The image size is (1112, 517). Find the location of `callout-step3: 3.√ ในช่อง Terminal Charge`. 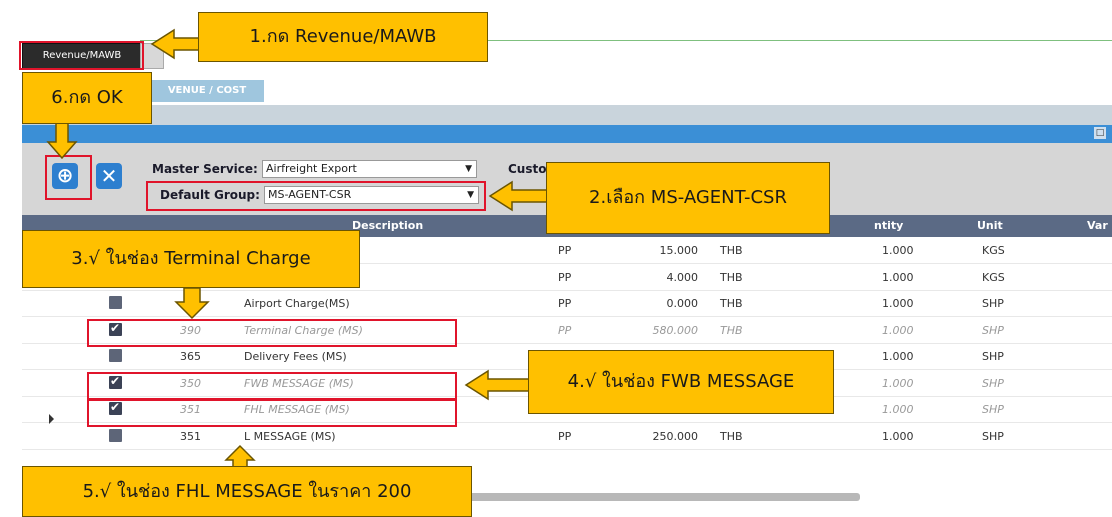

callout-step3: 3.√ ในช่อง Terminal Charge is located at coordinates (191, 259).